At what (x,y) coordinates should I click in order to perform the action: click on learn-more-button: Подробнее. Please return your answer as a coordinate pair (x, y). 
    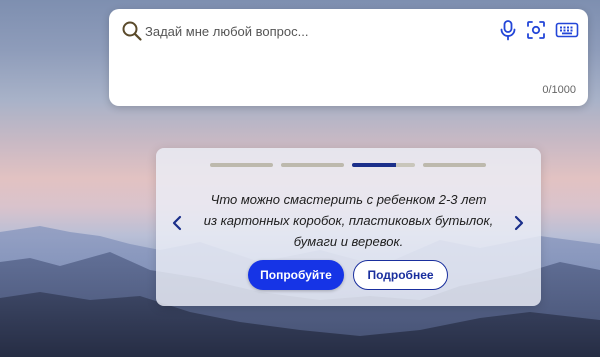
    Looking at the image, I should click on (400, 275).